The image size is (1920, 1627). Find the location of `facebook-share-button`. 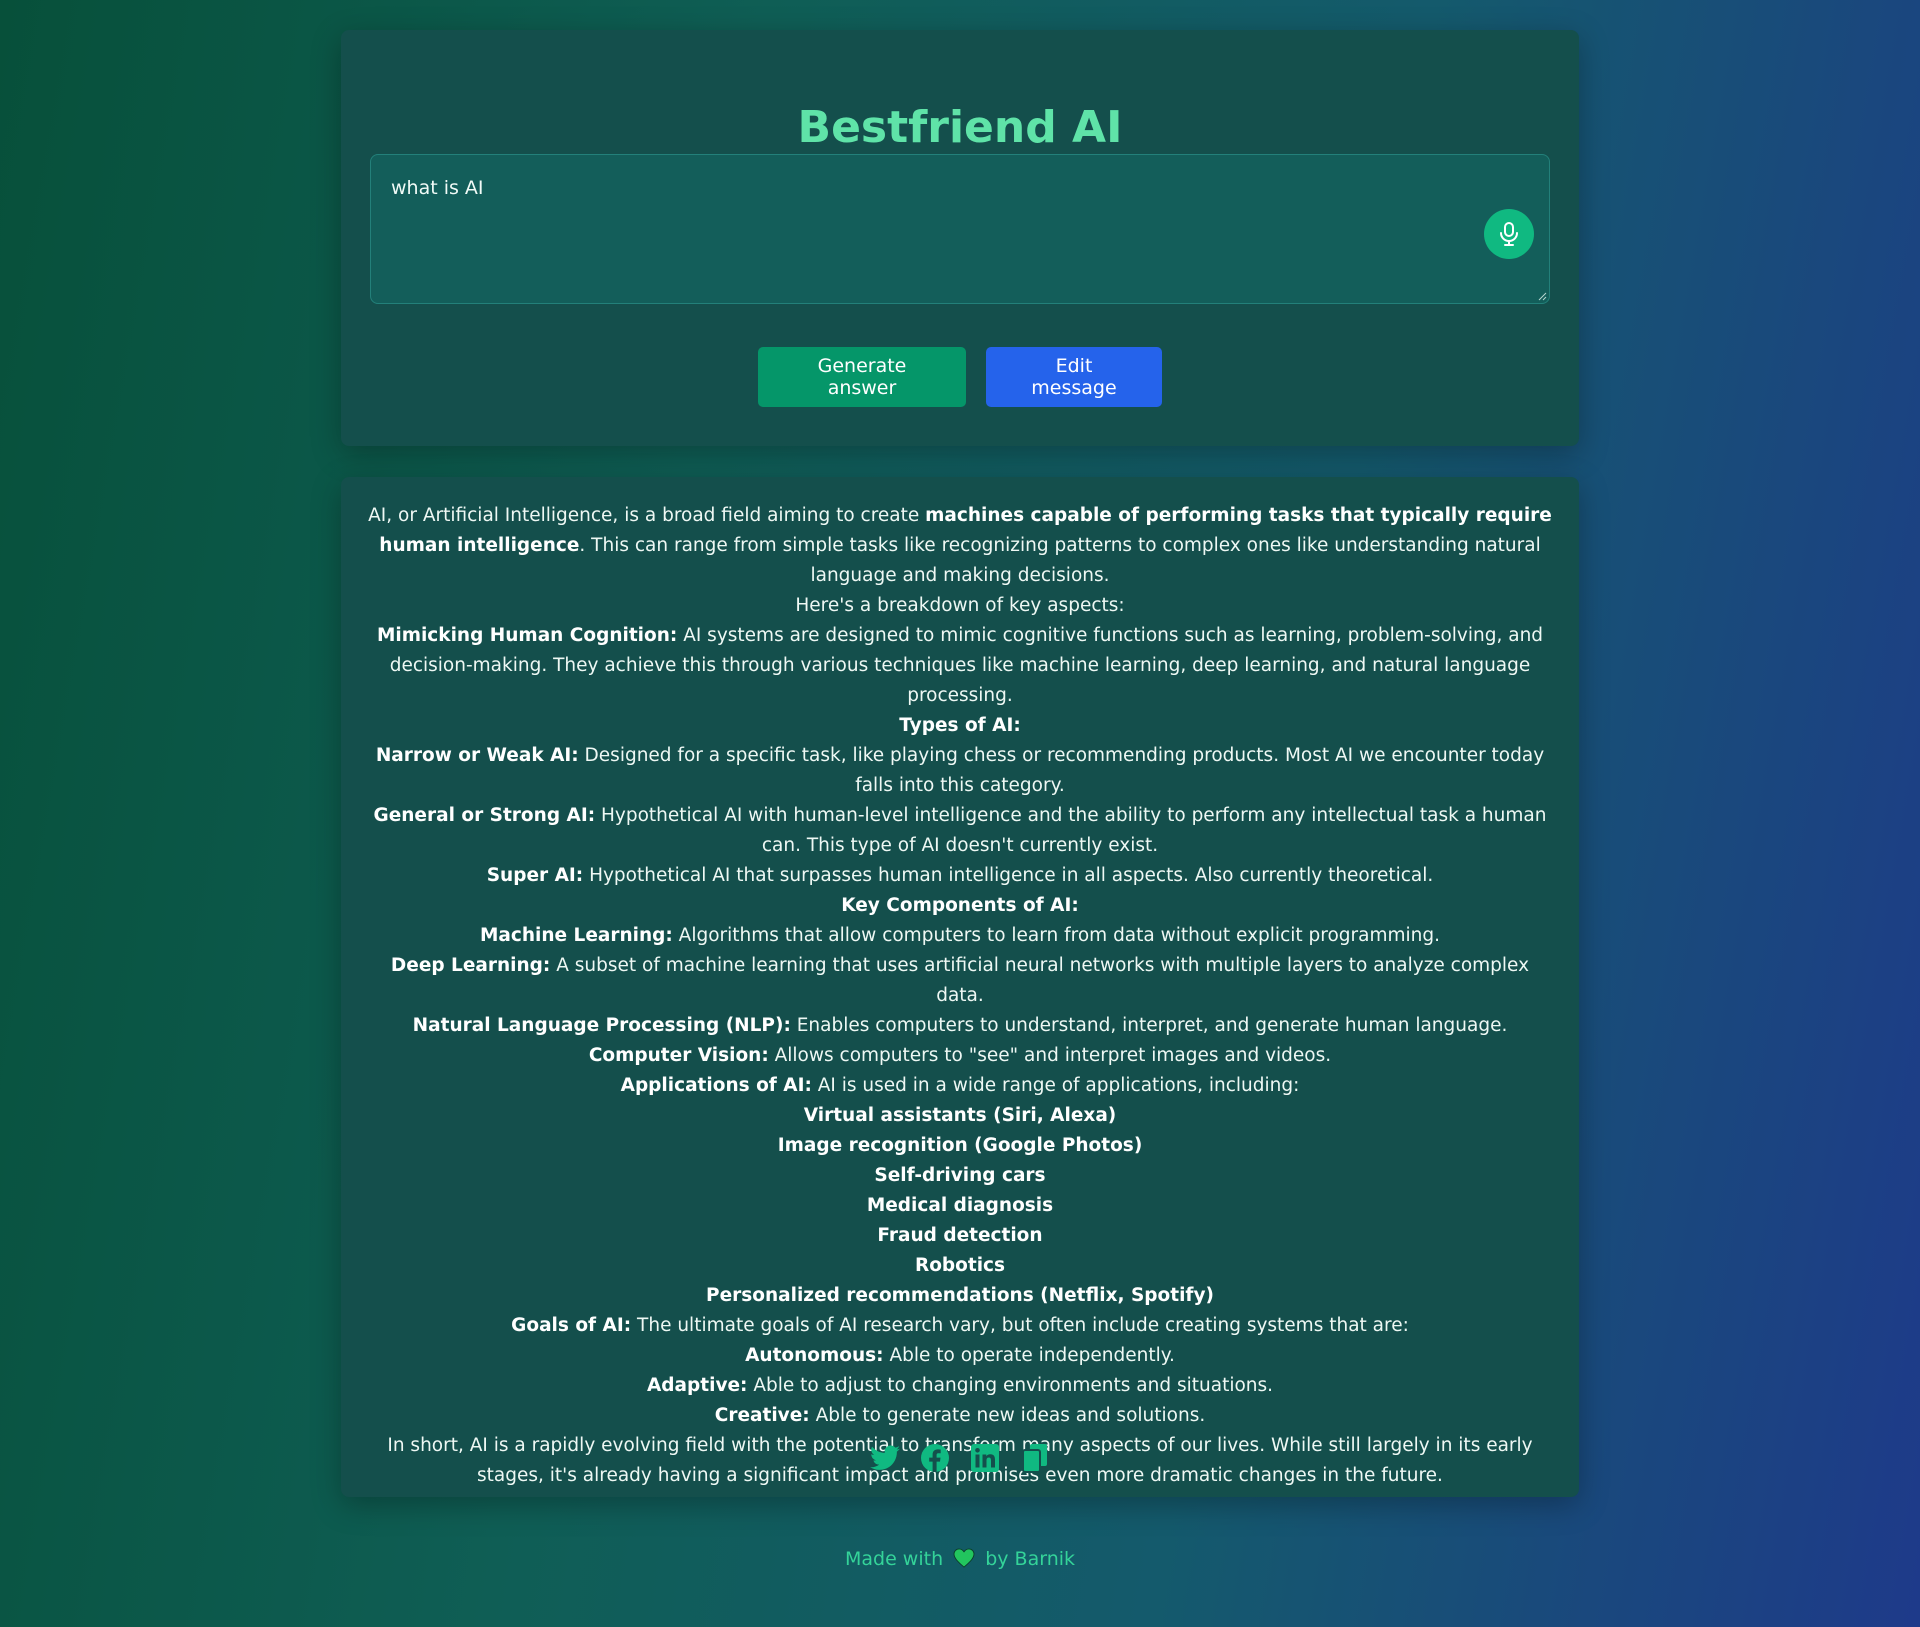

facebook-share-button is located at coordinates (935, 1458).